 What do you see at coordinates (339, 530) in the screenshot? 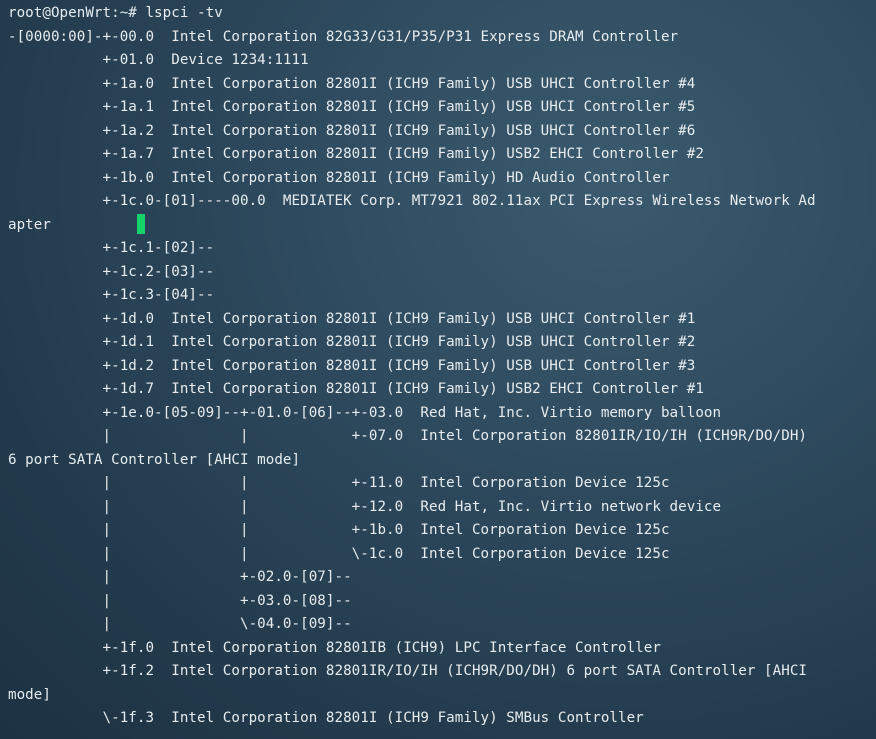
I see `output-line: | | +-1b.0 Intel Corporation Device 125c` at bounding box center [339, 530].